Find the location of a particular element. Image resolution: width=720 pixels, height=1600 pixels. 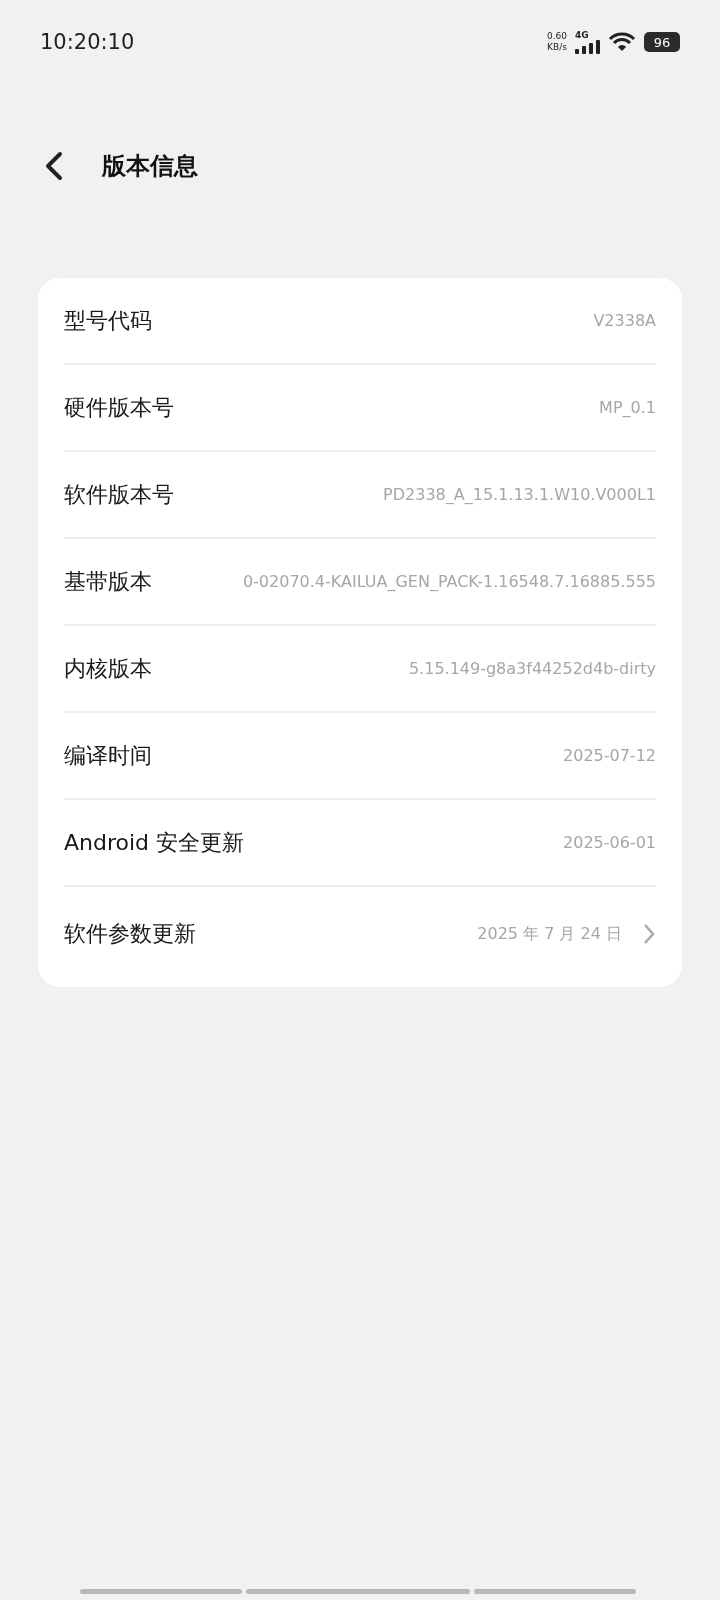

row-value: PD2338_A_15.1.13.1.W10.V000L1 is located at coordinates (519, 494).